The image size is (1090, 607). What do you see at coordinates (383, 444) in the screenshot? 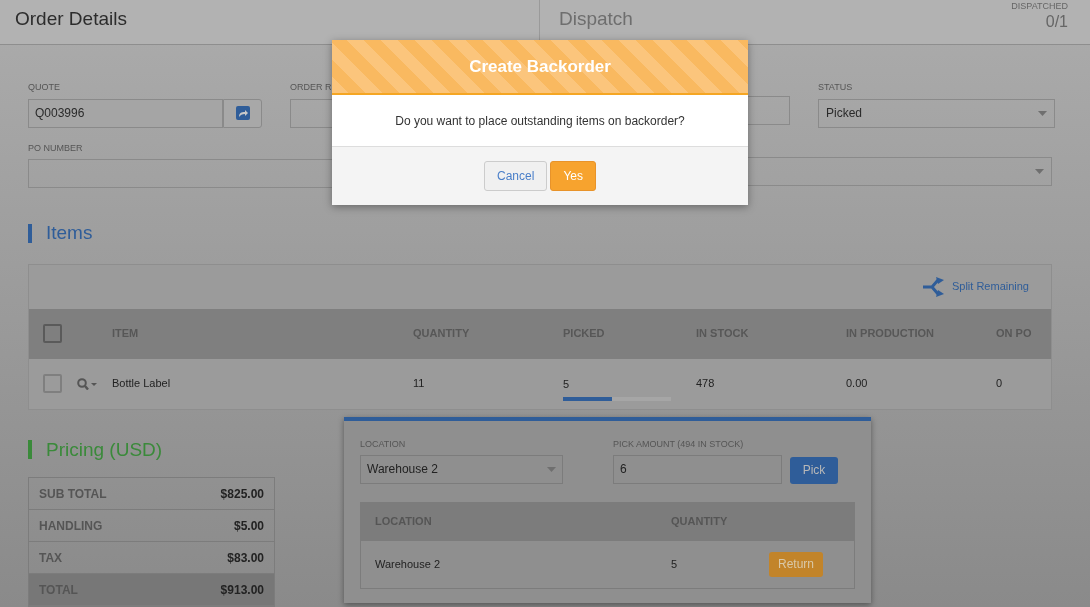
I see `field-label: LOCATION` at bounding box center [383, 444].